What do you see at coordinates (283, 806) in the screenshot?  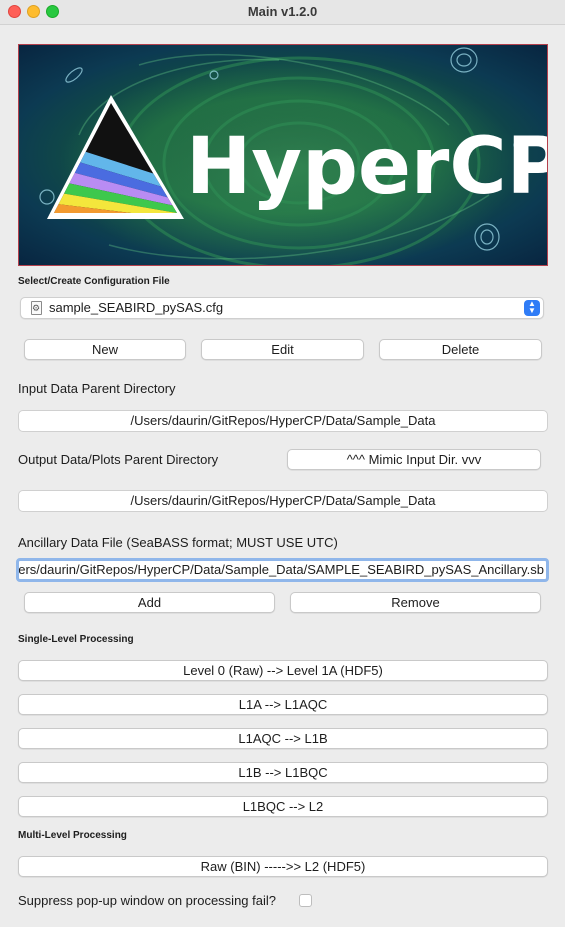 I see `l1bqc-to-l2-button: L1BQC --> L2` at bounding box center [283, 806].